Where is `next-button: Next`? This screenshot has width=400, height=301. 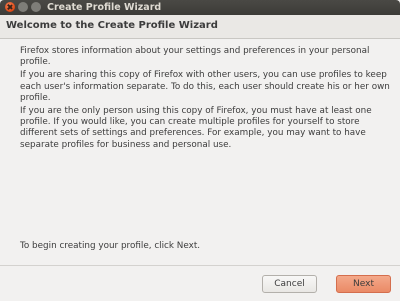 next-button: Next is located at coordinates (363, 284).